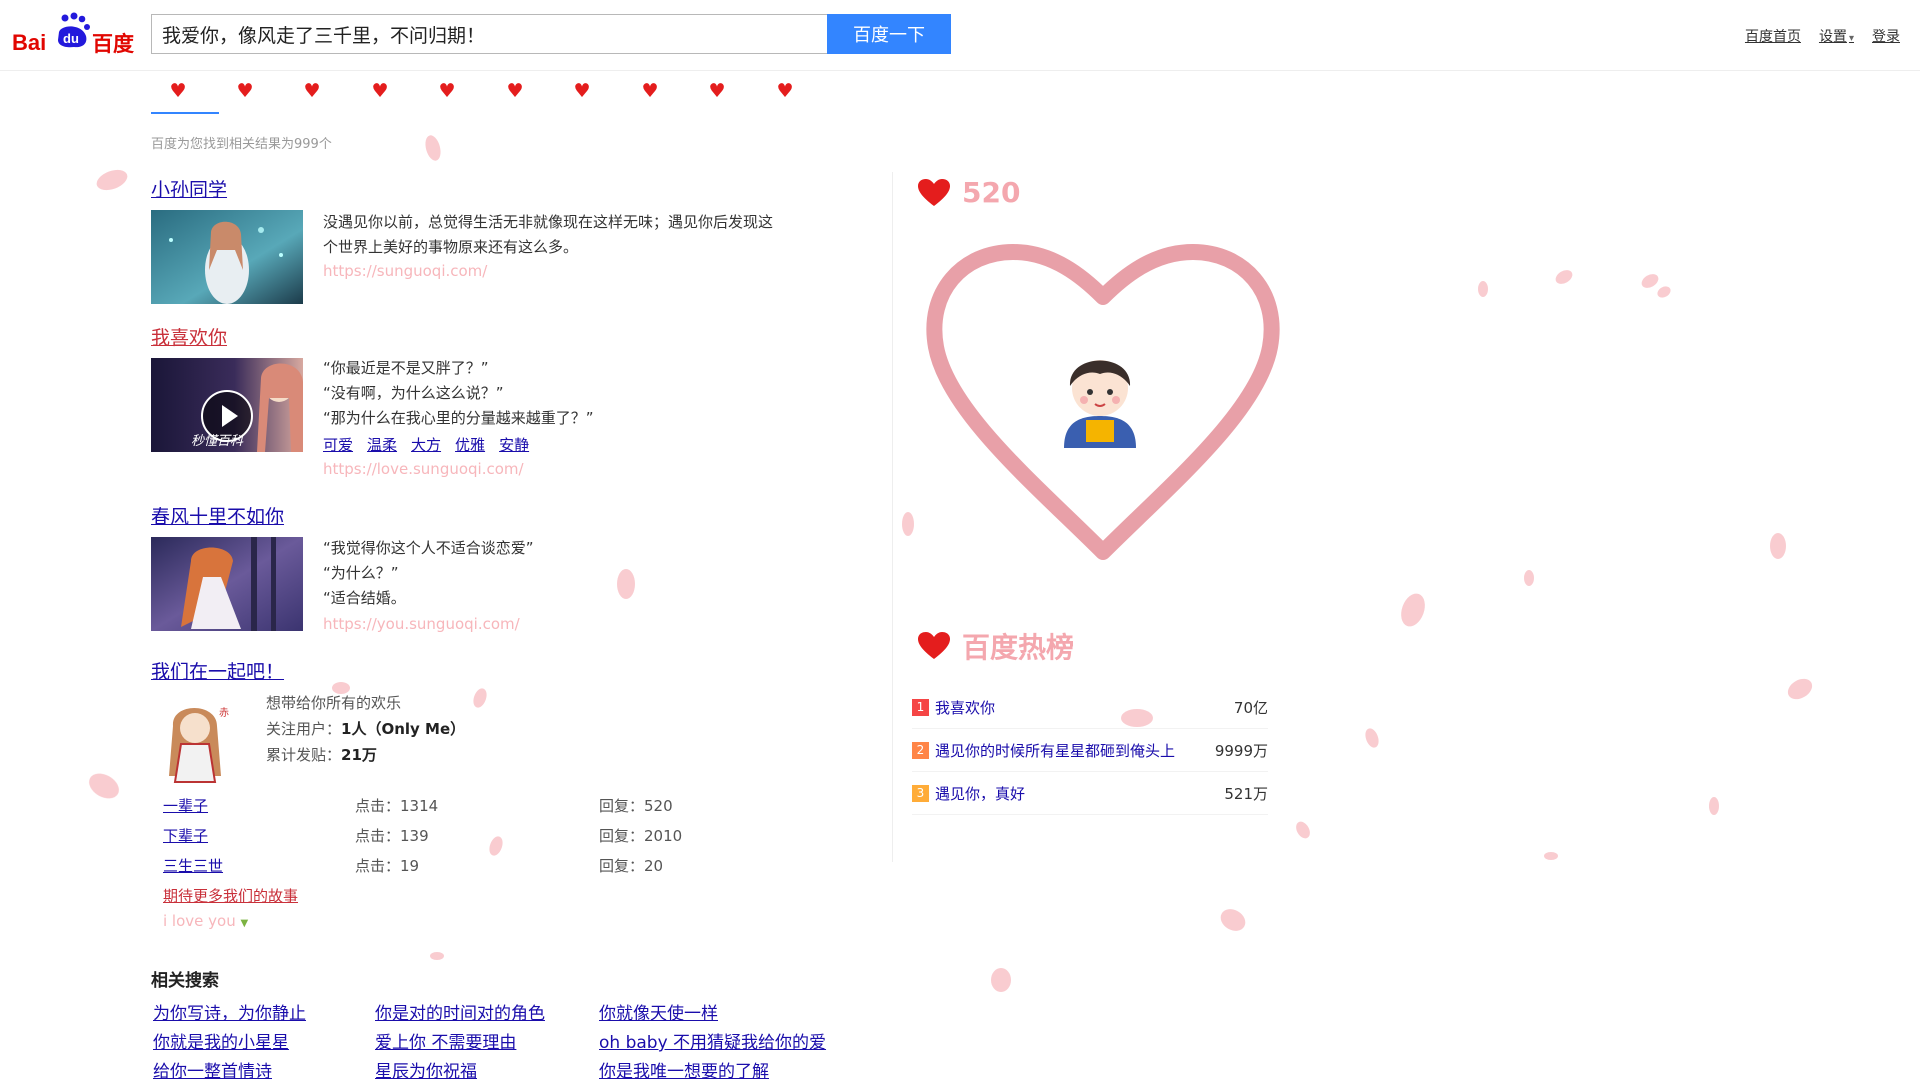 This screenshot has width=1920, height=1082. I want to click on snippet-line: 个世界上美好的事物原来还有这么多。, so click(451, 247).